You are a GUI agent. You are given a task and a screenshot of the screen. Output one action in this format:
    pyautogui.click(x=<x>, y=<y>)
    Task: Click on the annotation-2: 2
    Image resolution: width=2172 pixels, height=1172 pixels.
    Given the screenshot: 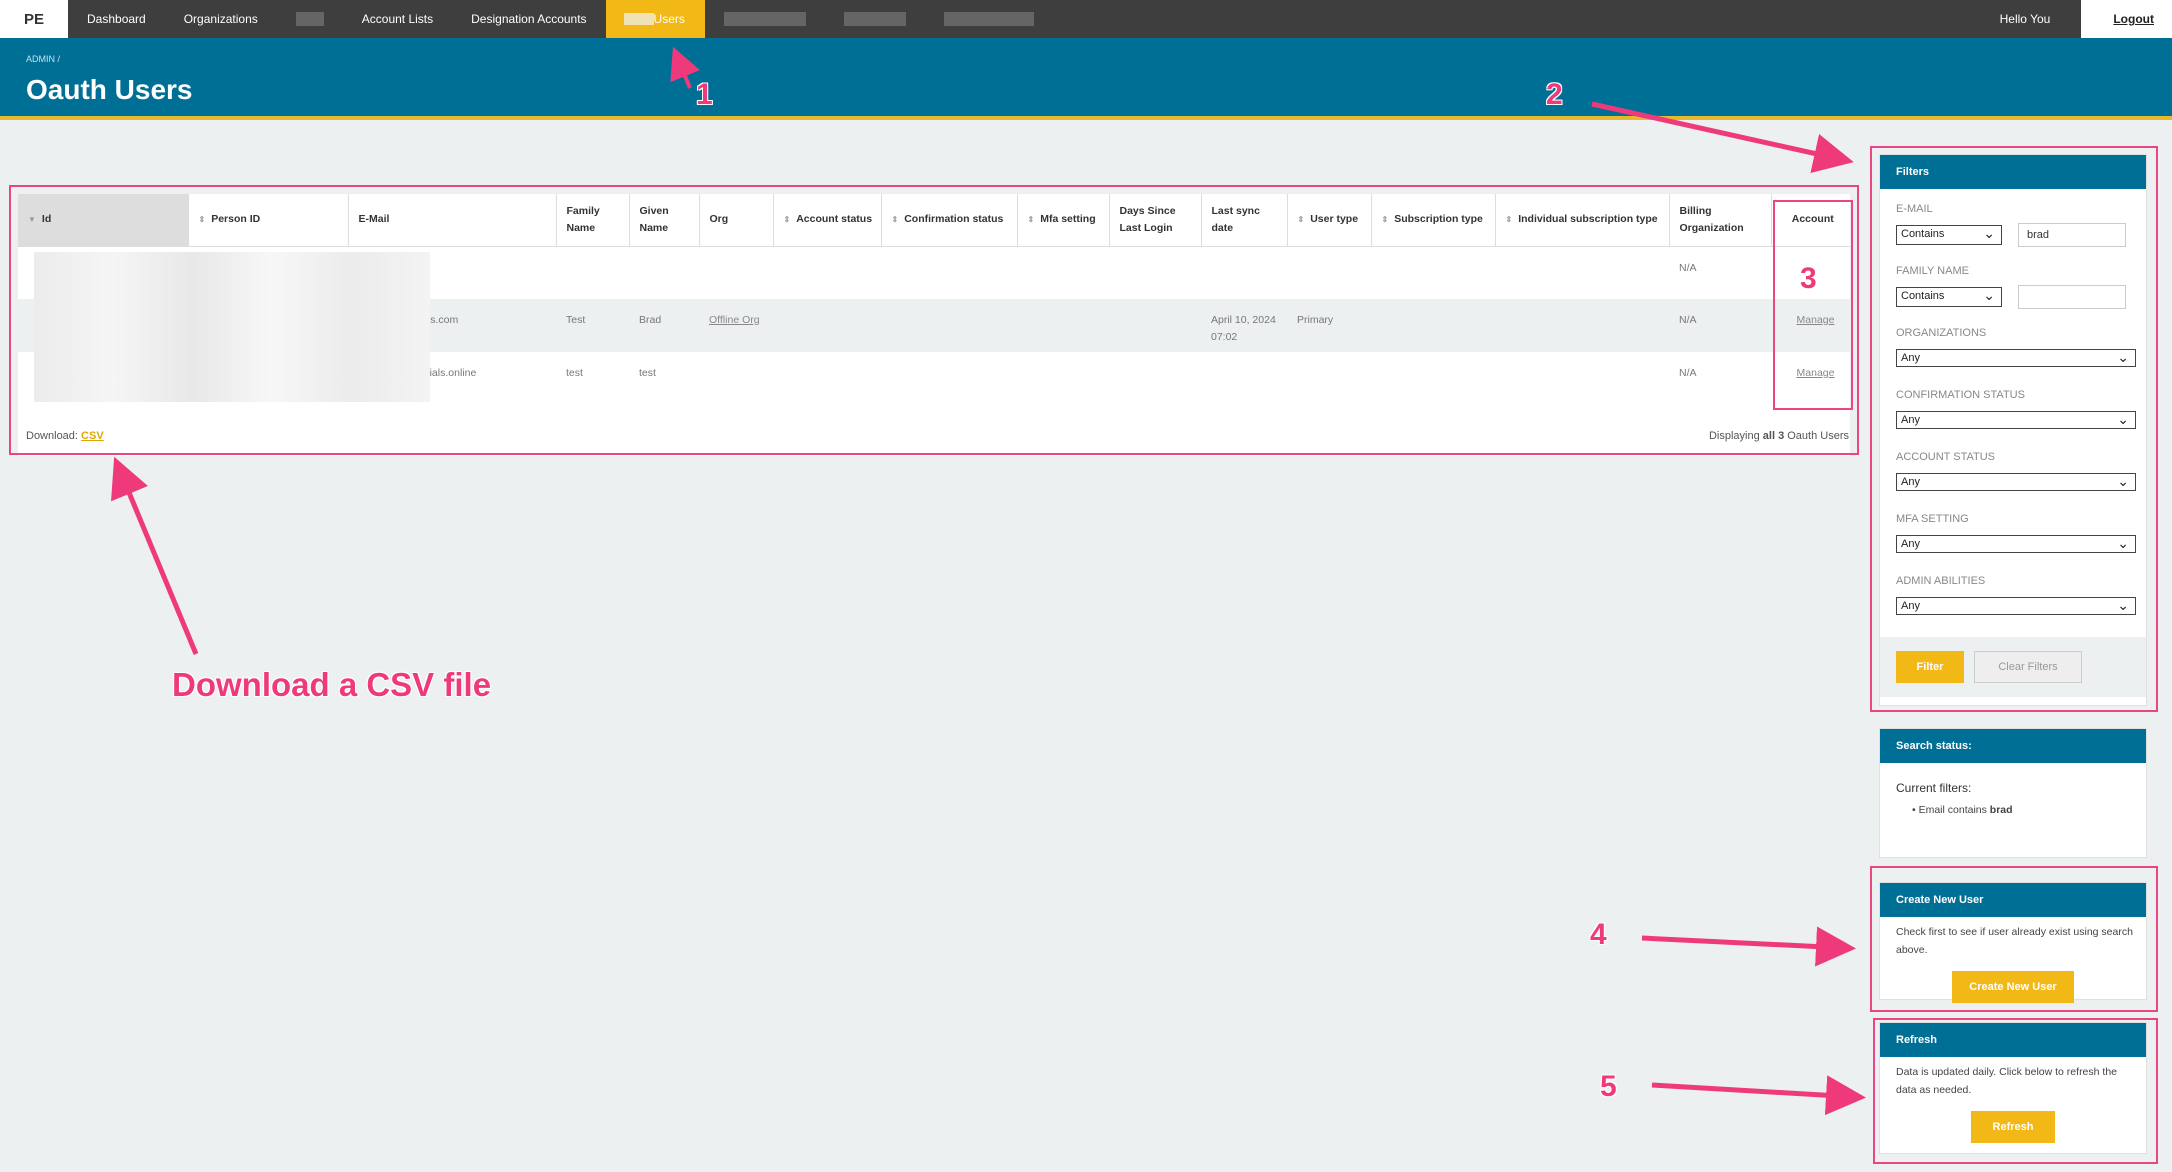 What is the action you would take?
    pyautogui.click(x=1554, y=94)
    